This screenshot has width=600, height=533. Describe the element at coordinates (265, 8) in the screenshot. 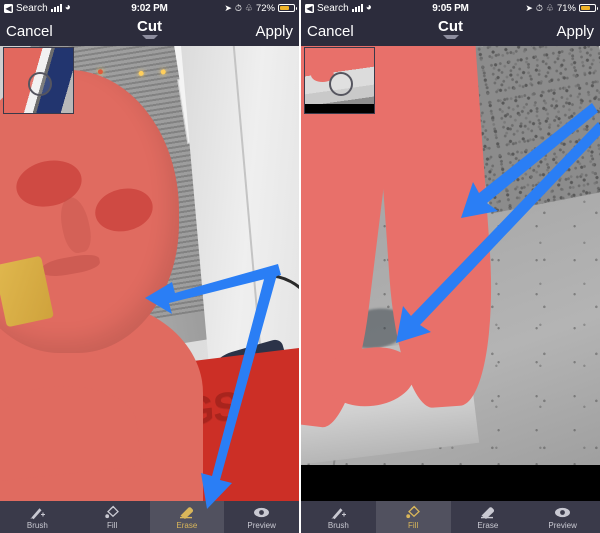

I see `battery-percent-label: 72%` at that location.